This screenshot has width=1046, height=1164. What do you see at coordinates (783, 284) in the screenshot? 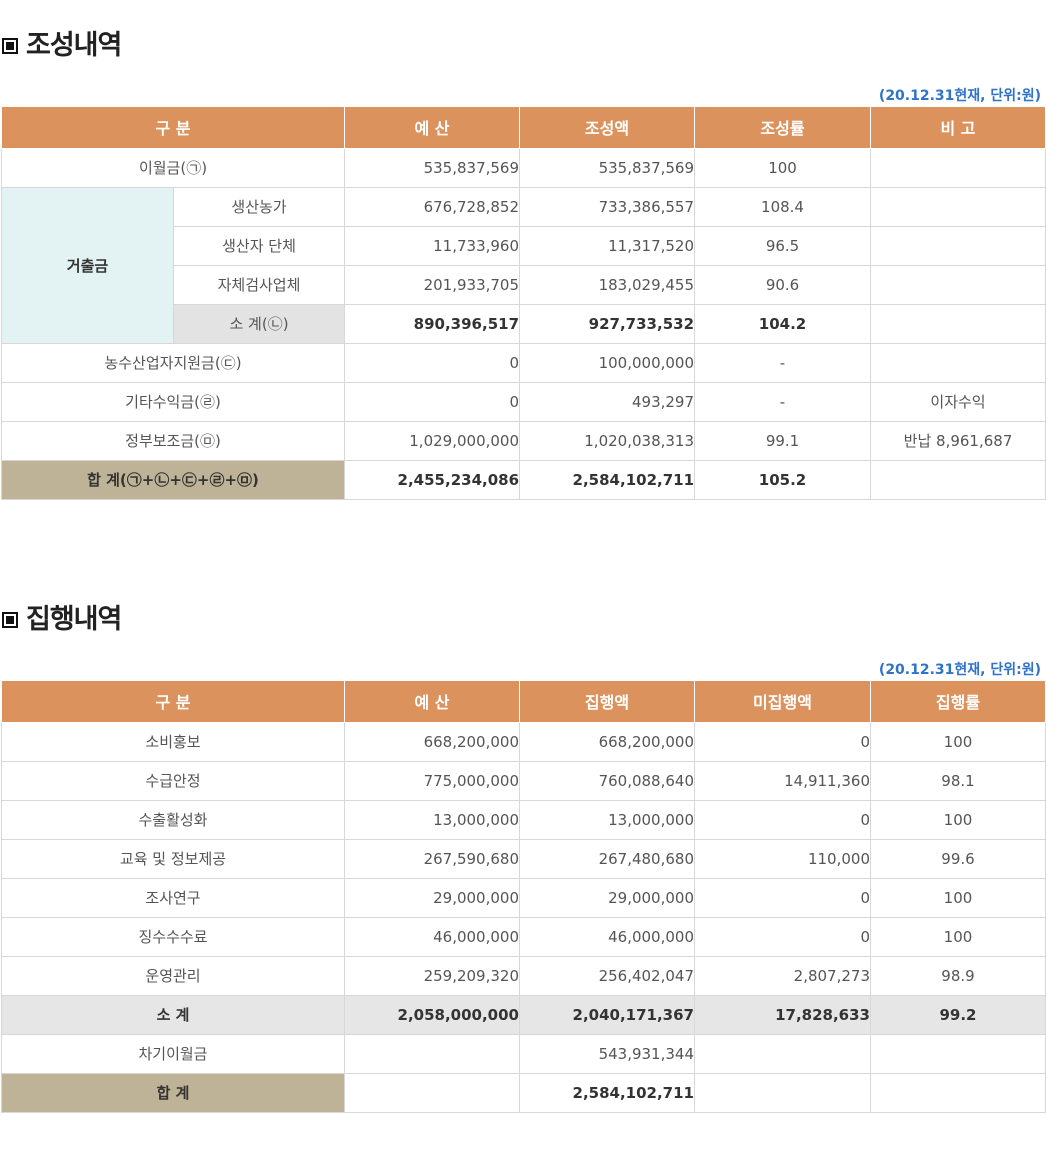
I see `rate-cell: 90.6` at bounding box center [783, 284].